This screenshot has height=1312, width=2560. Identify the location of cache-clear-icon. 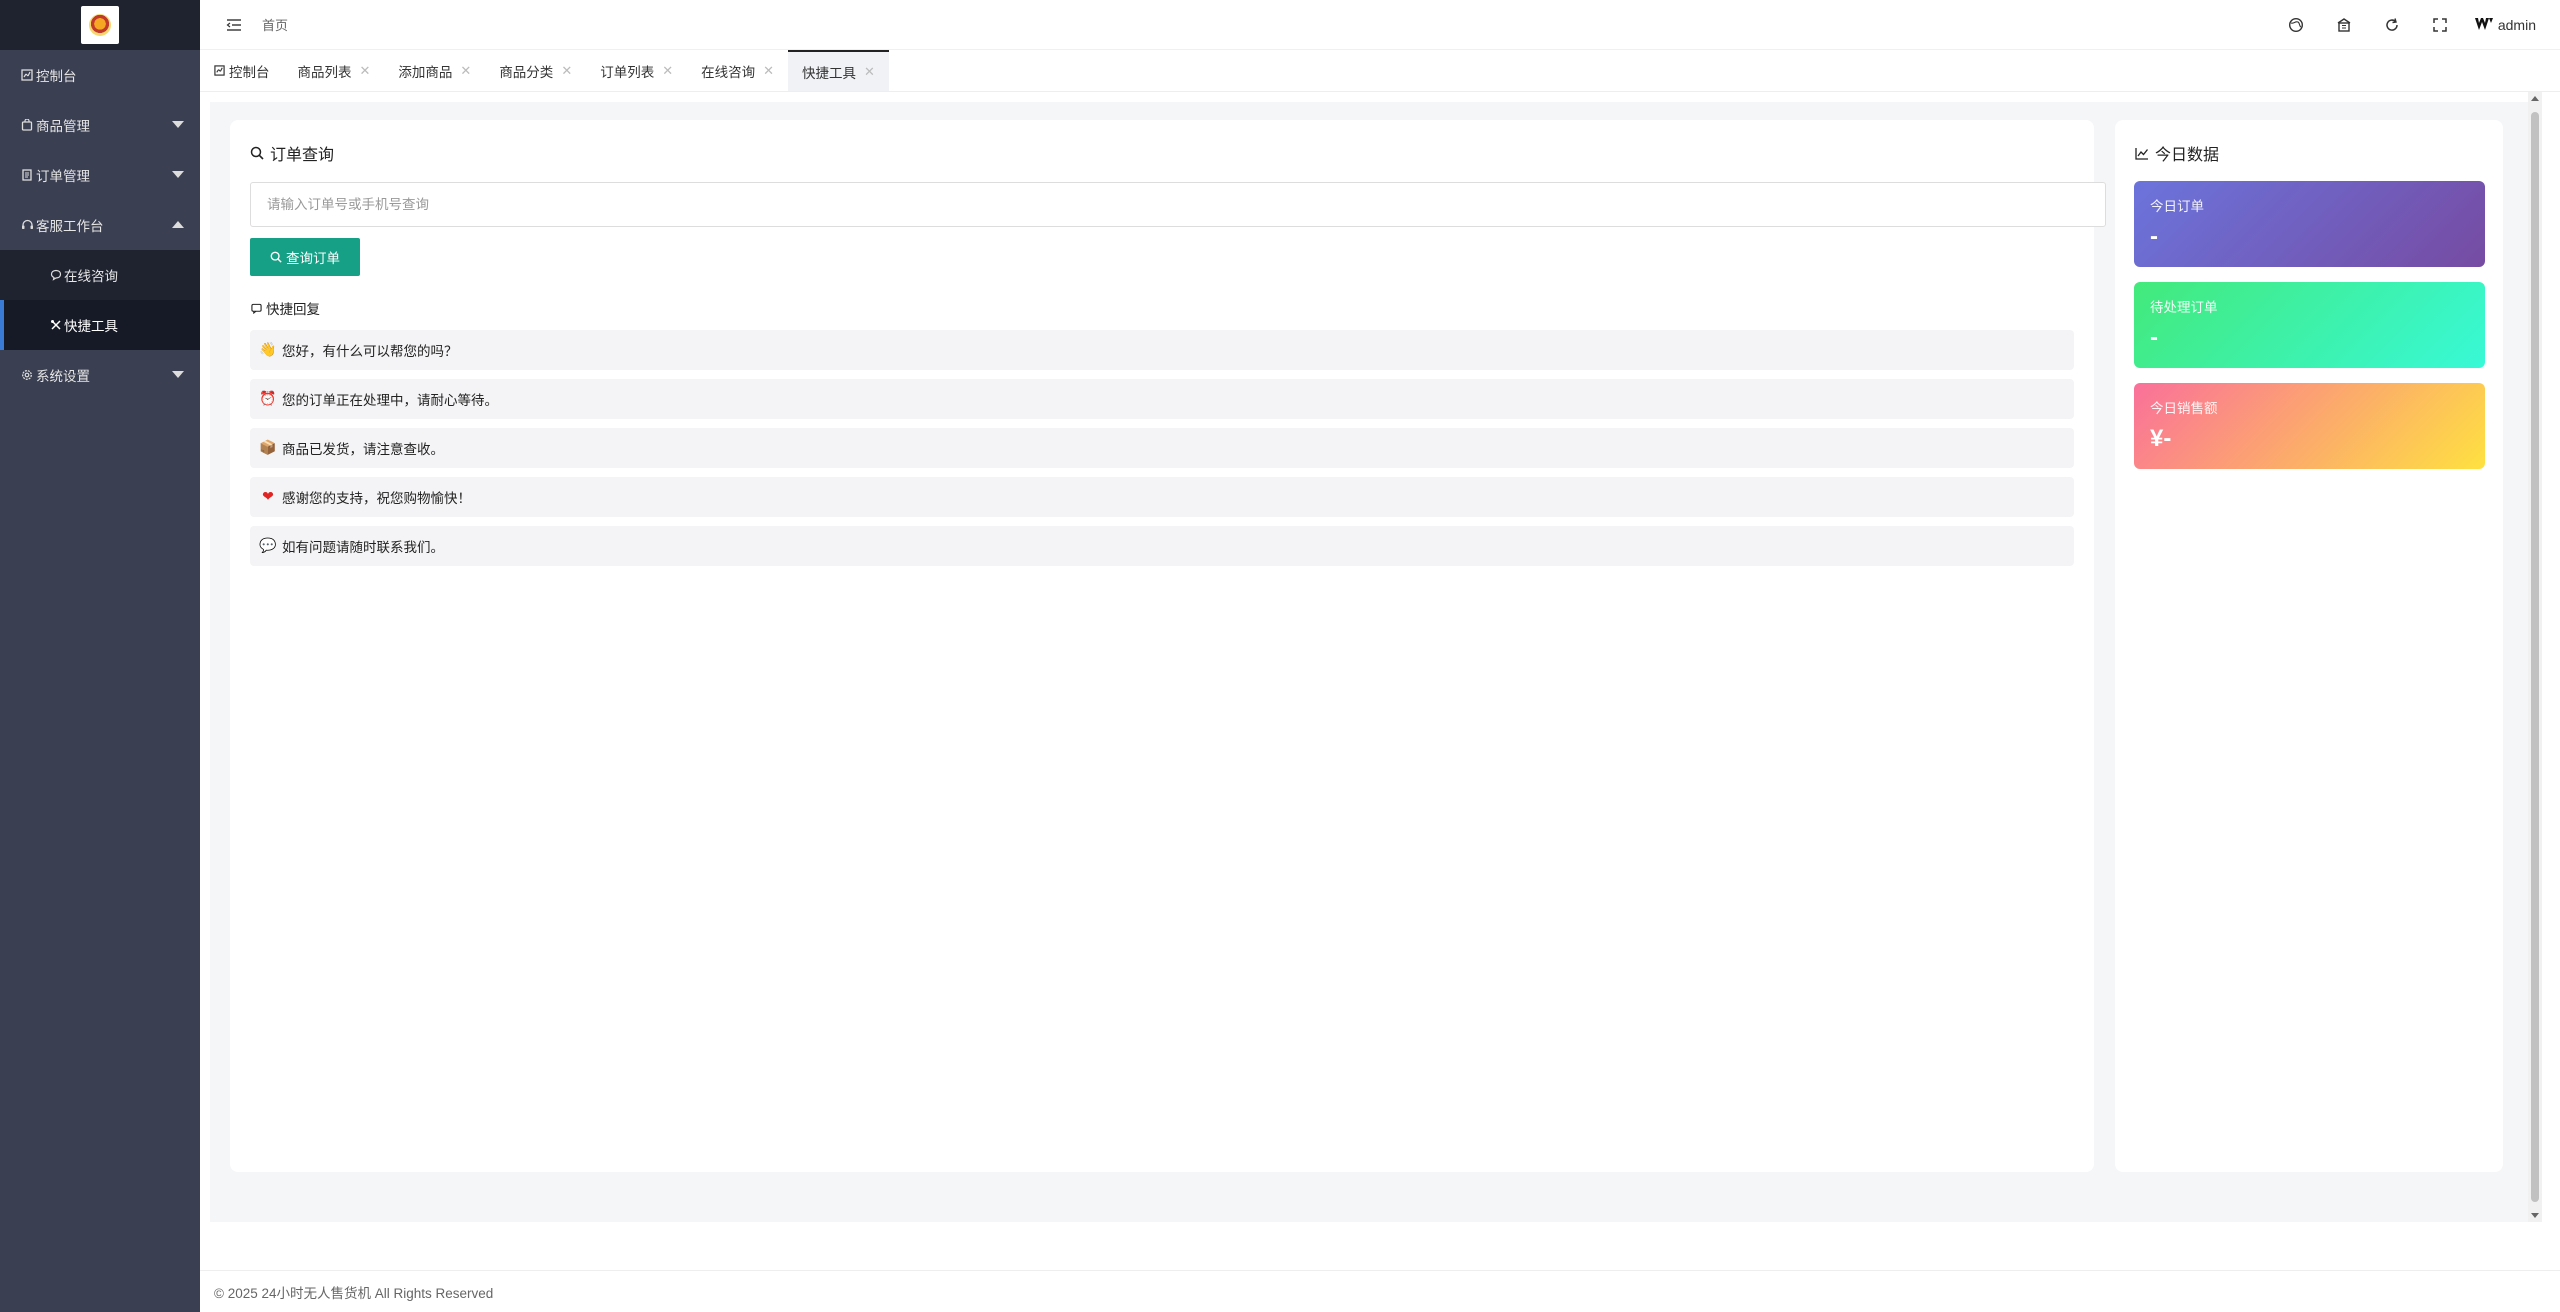
(2344, 25).